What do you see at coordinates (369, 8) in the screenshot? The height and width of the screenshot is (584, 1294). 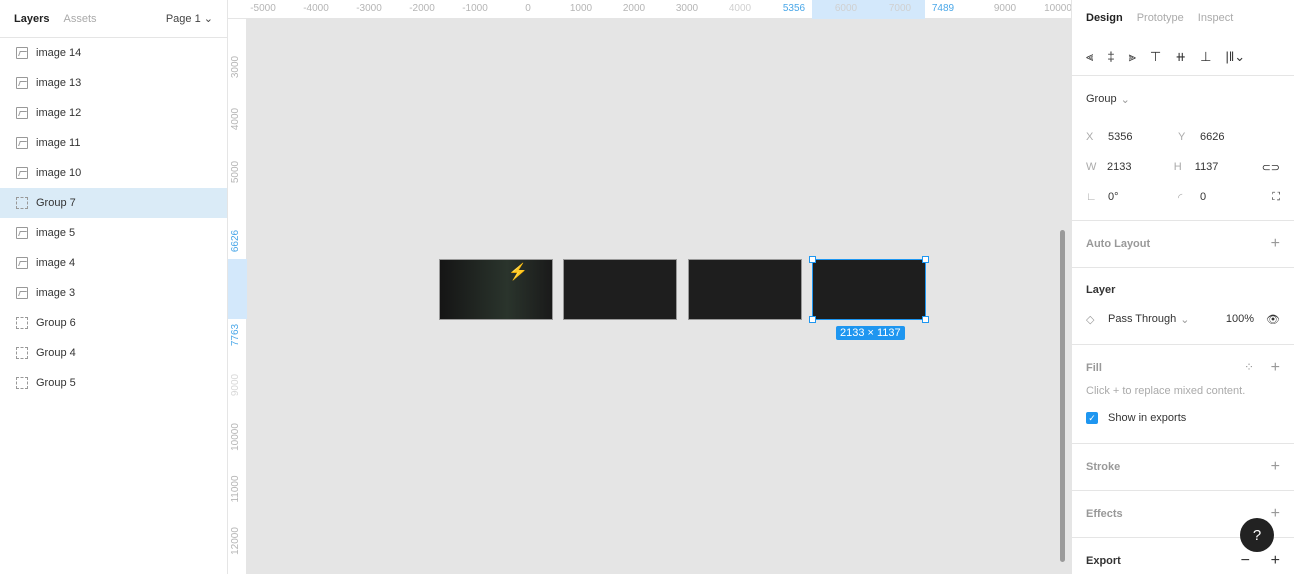 I see `ruler-tick-label: -3000` at bounding box center [369, 8].